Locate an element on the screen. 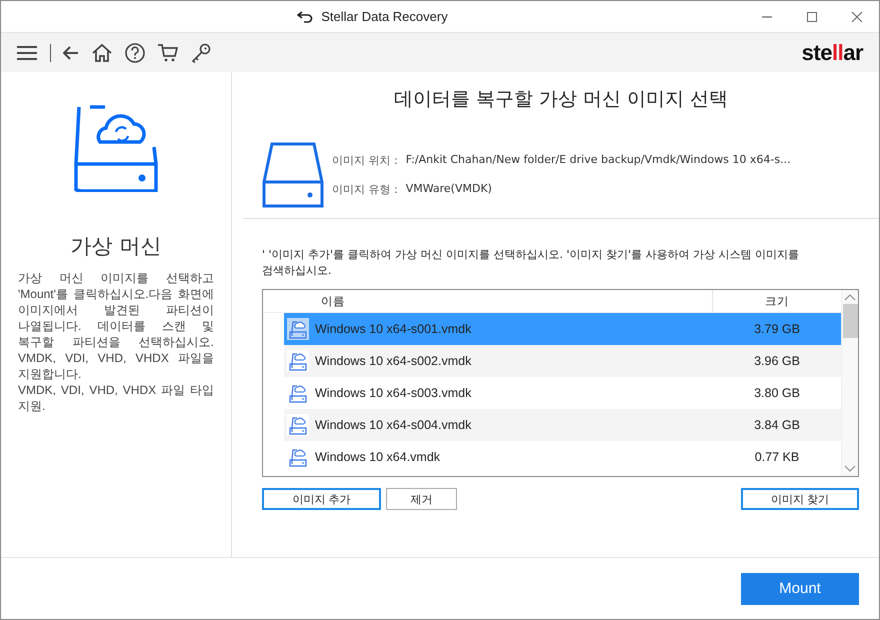  logo: stellar is located at coordinates (832, 53).